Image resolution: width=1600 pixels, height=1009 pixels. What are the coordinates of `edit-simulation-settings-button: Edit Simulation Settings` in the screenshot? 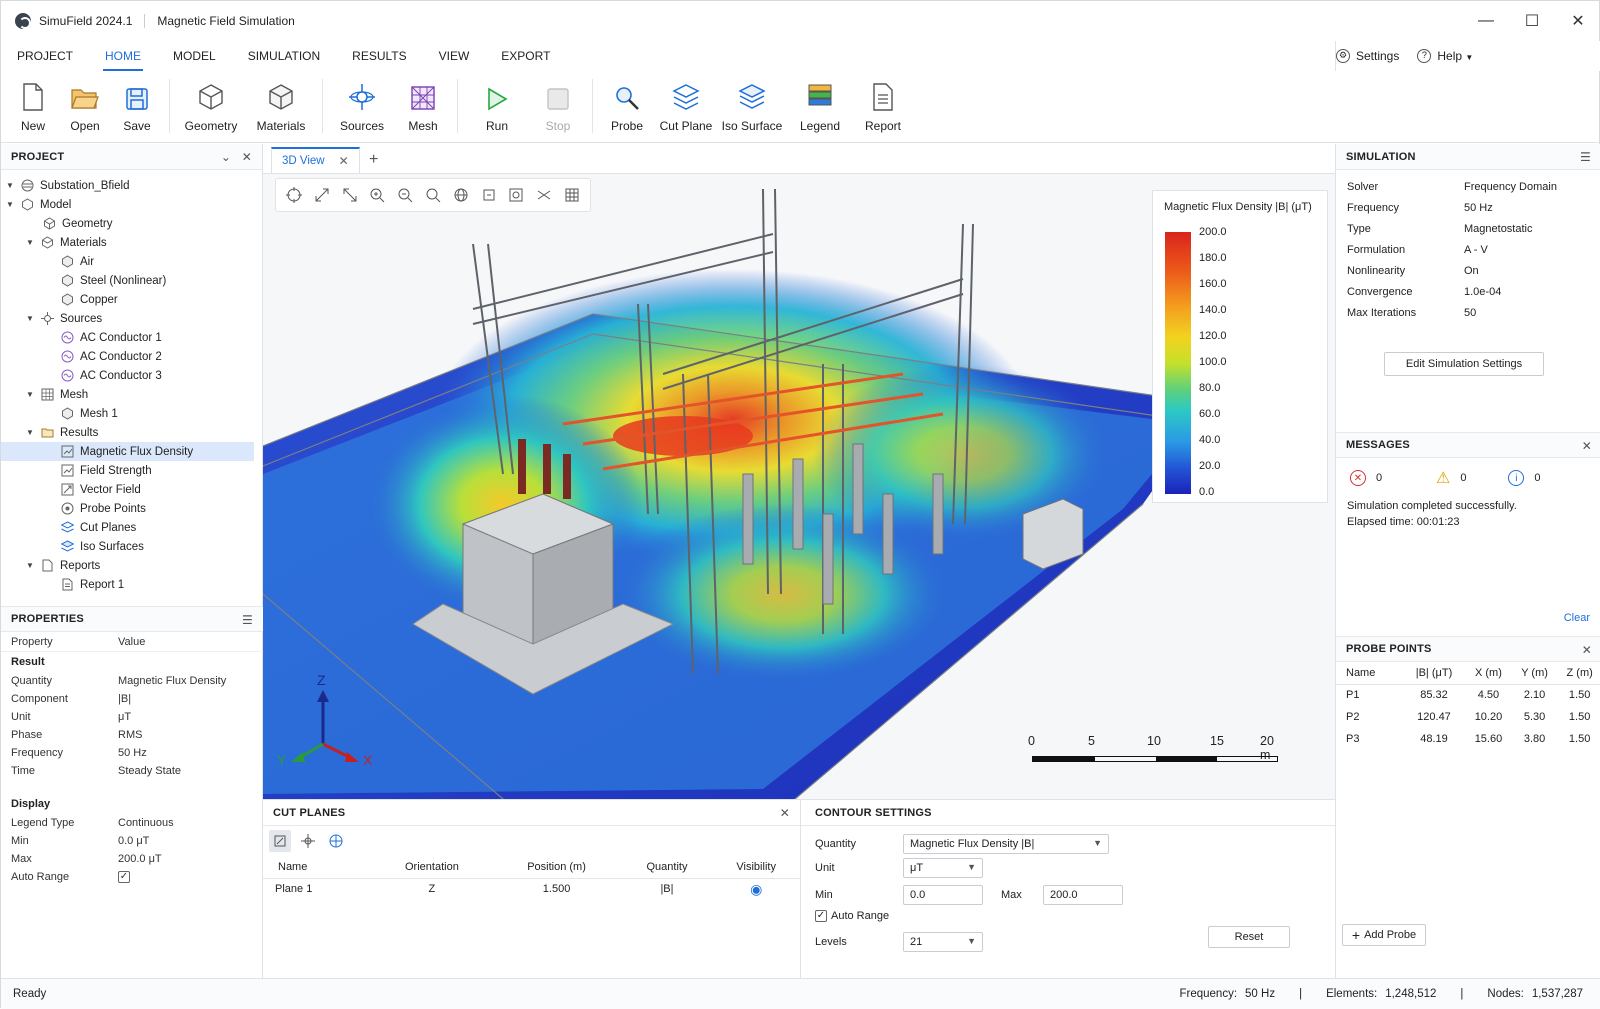 It's located at (1464, 364).